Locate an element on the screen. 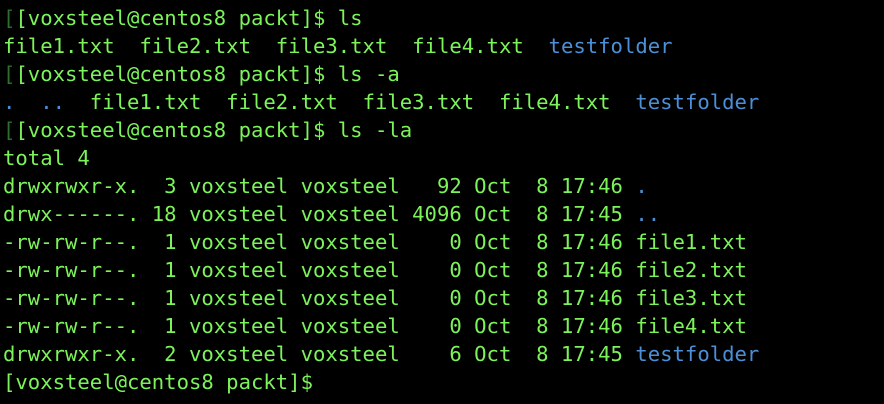 The image size is (884, 404). active-prompt-line: [voxsteel@centos8 packt]$ is located at coordinates (443, 382).